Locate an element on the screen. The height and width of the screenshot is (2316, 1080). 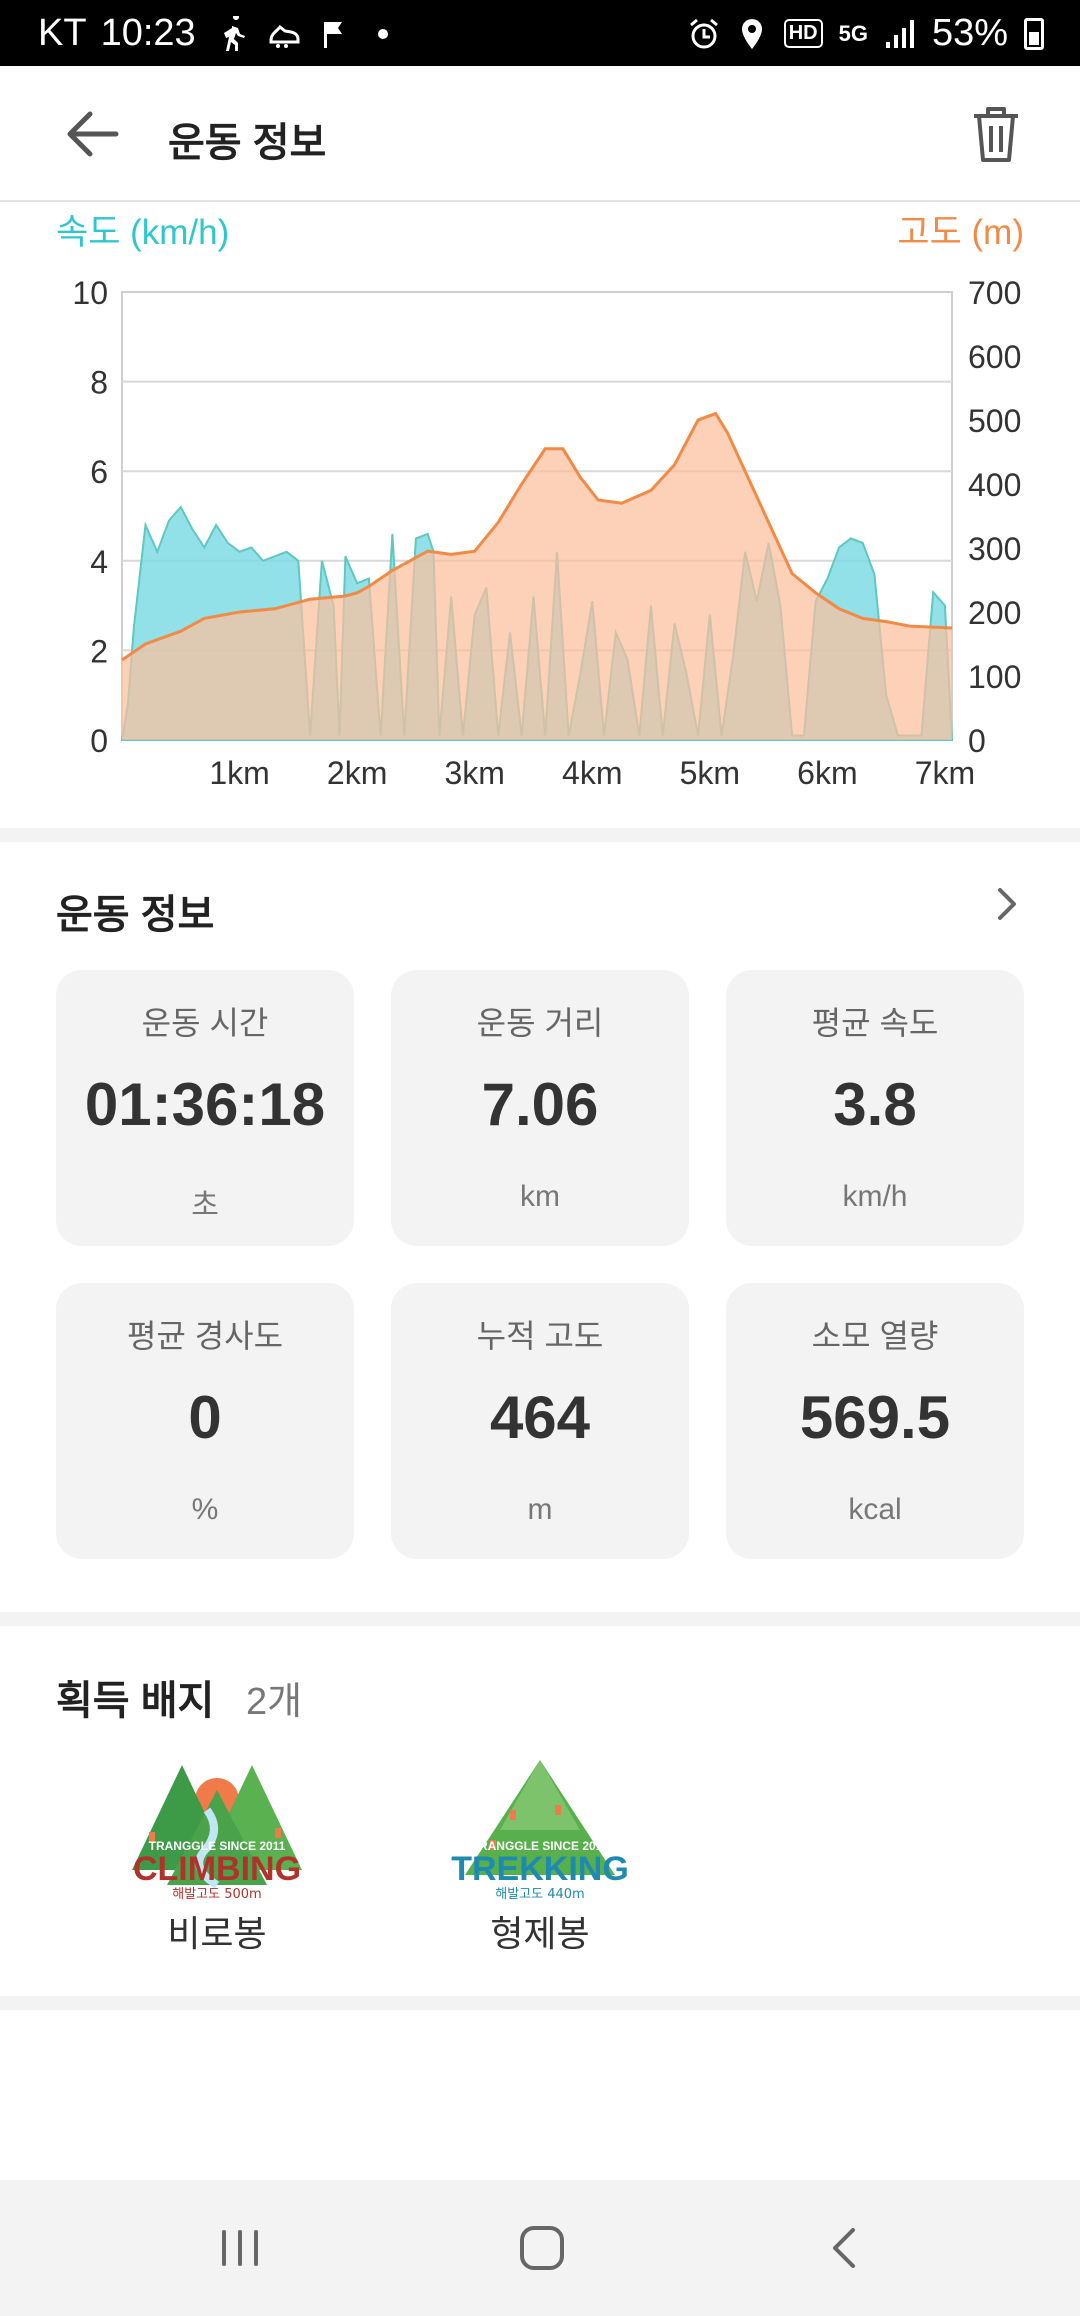
signal-icon is located at coordinates (899, 33).